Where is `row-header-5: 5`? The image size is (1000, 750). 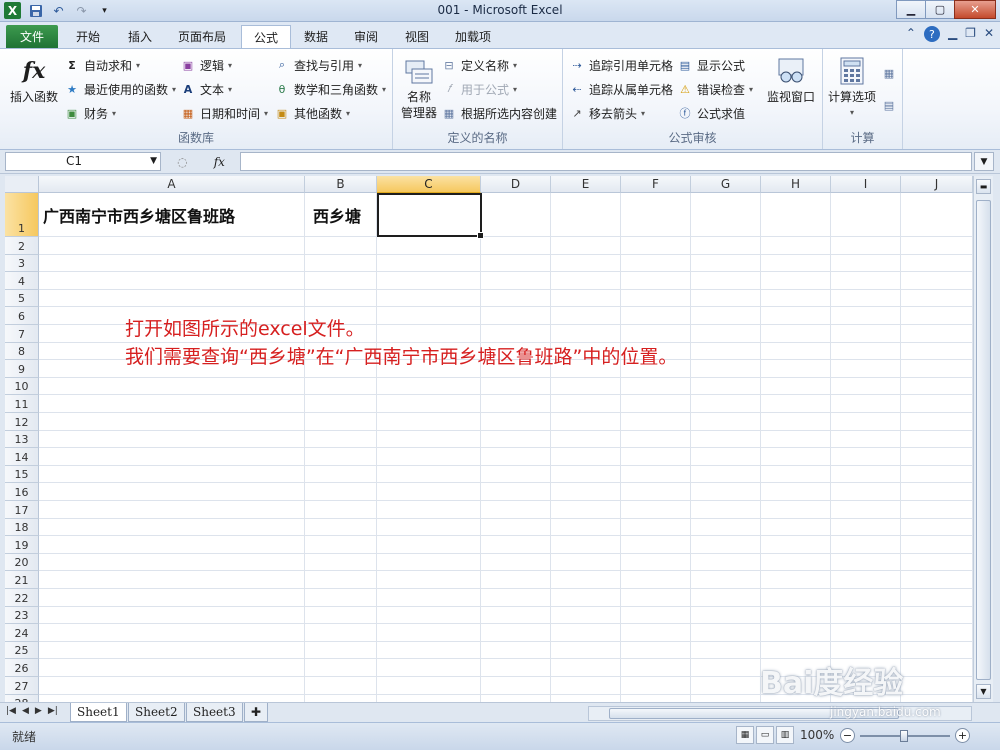 row-header-5: 5 is located at coordinates (22, 298).